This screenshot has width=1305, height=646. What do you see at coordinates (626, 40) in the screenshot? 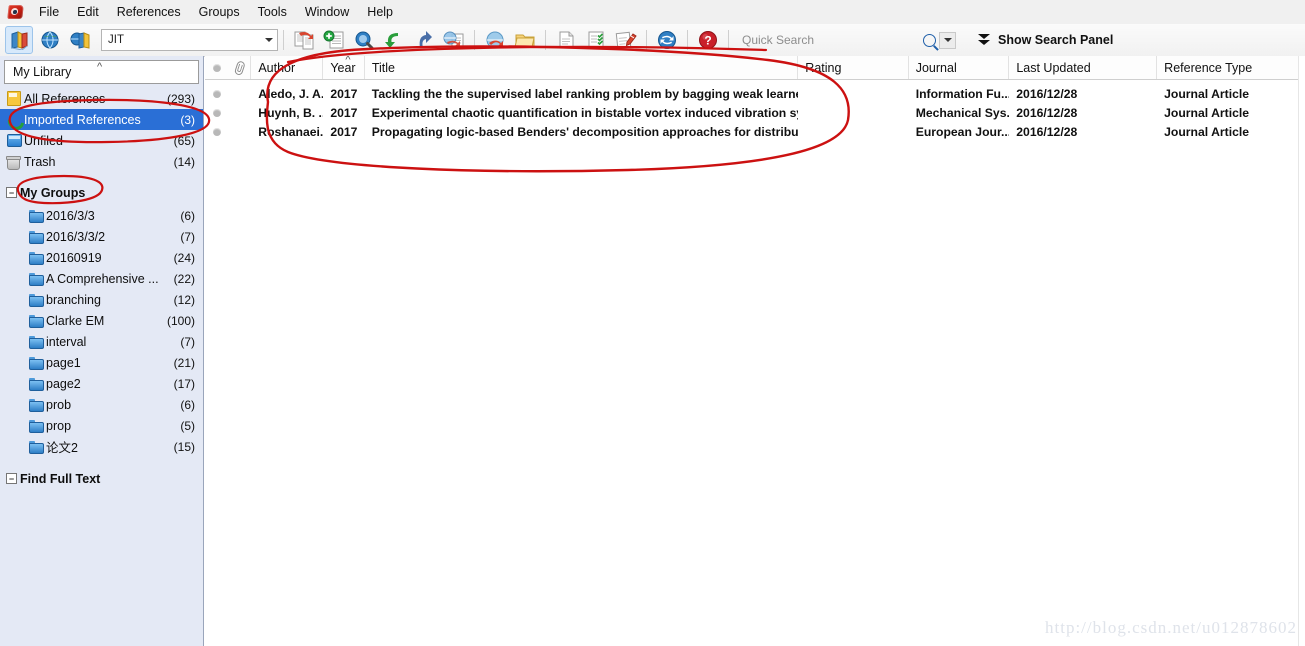
I see `edit-citation-icon` at bounding box center [626, 40].